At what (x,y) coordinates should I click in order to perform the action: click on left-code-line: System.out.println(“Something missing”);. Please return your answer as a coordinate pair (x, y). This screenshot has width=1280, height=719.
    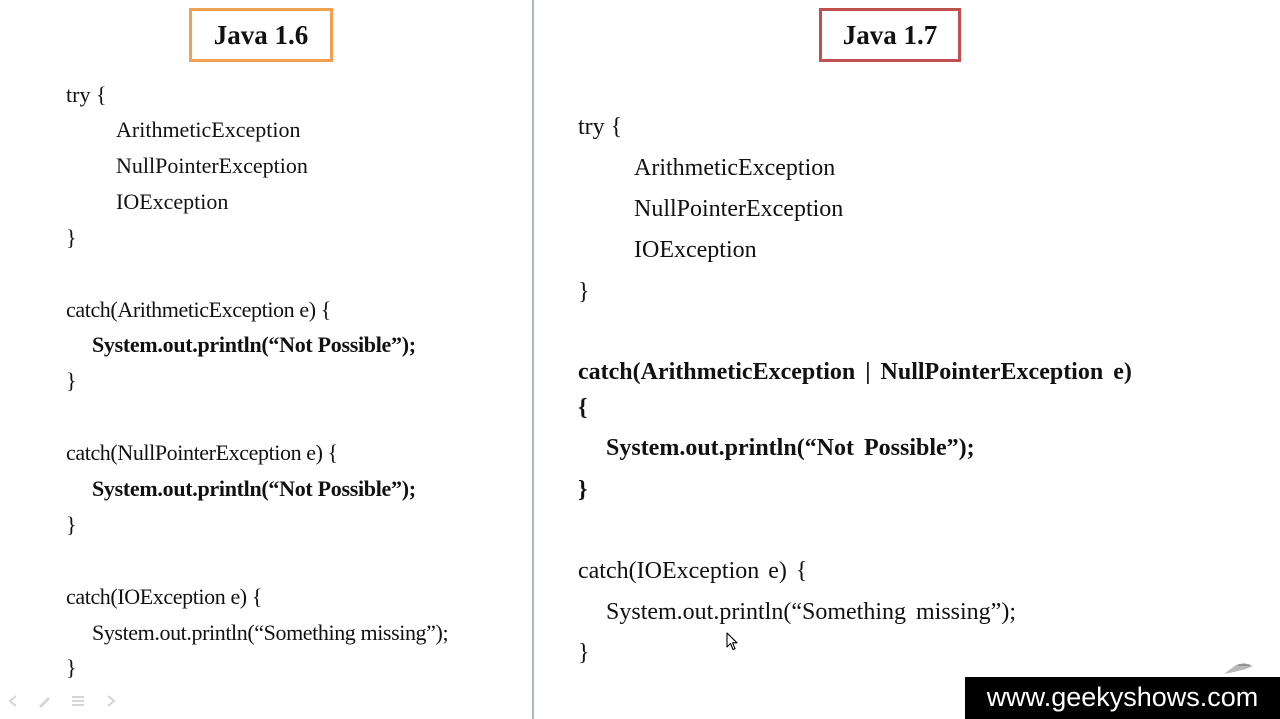
    Looking at the image, I should click on (270, 632).